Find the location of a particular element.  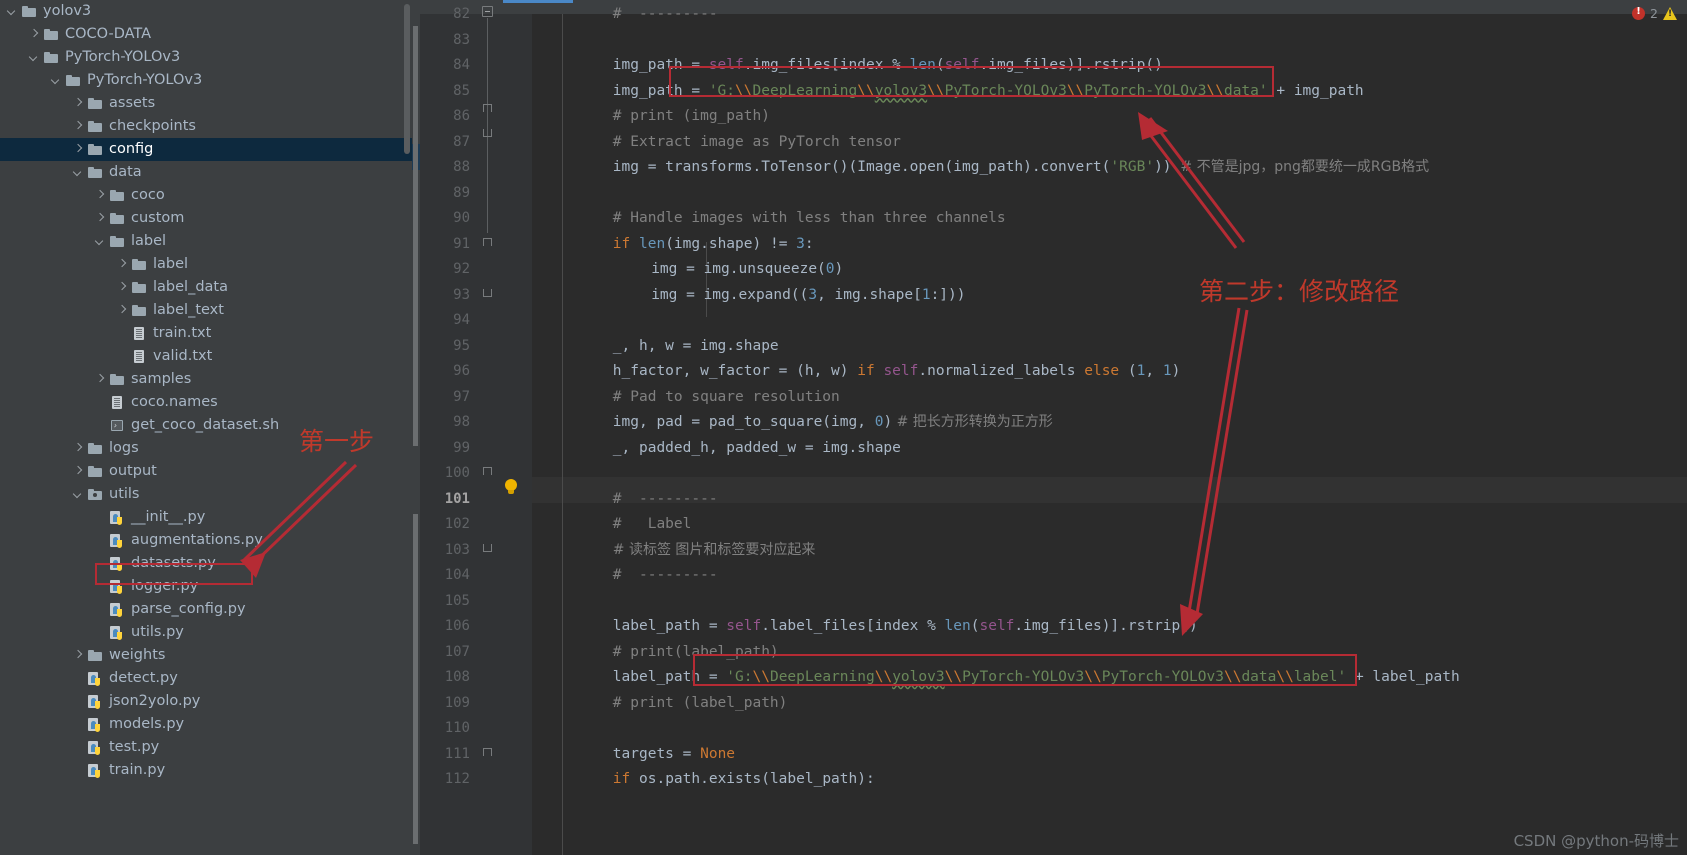

tree-item-coco-data: COCO-DATA is located at coordinates (206, 34).